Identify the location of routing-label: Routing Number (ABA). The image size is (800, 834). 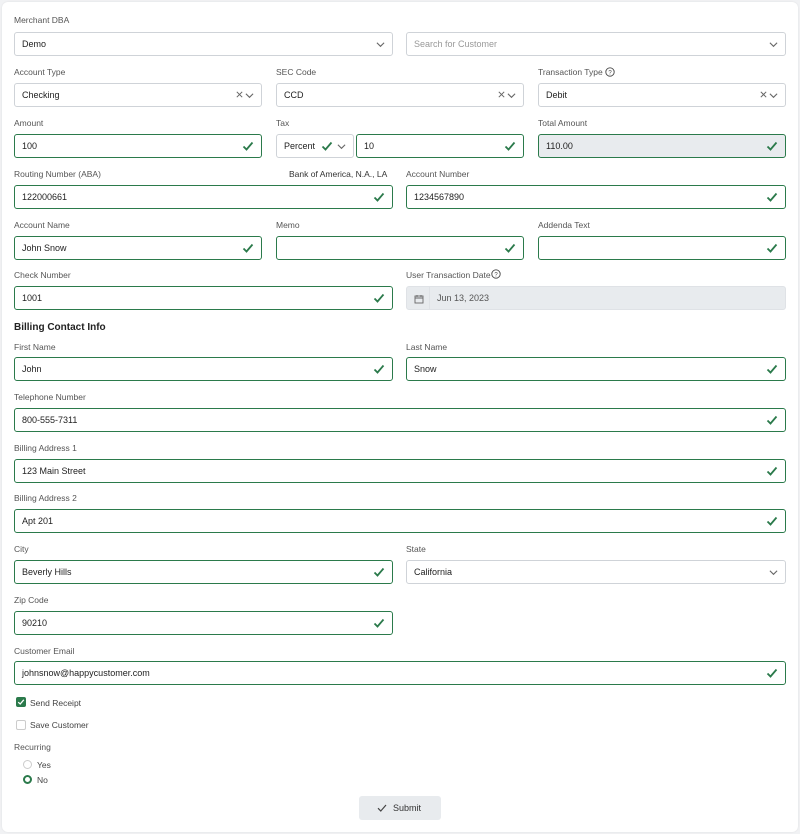
(57, 174).